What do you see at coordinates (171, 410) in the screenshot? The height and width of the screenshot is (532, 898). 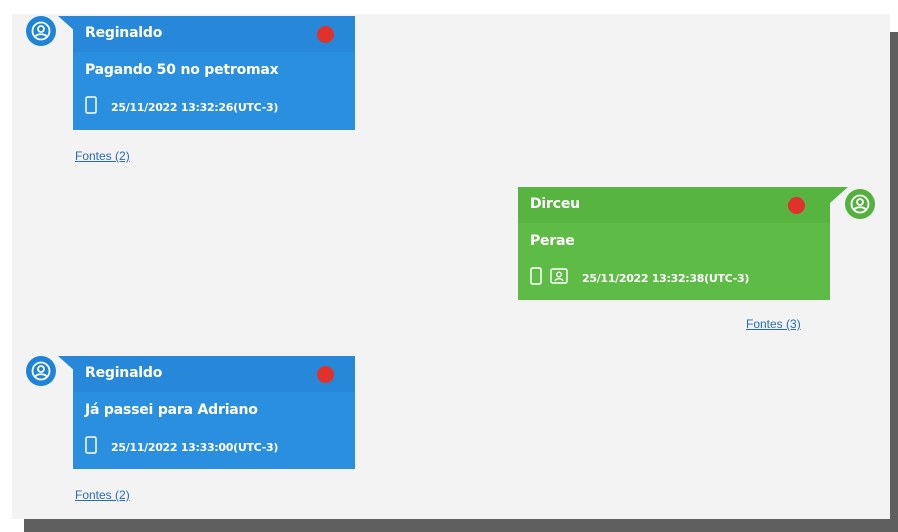 I see `message-text: Já passei para Adriano` at bounding box center [171, 410].